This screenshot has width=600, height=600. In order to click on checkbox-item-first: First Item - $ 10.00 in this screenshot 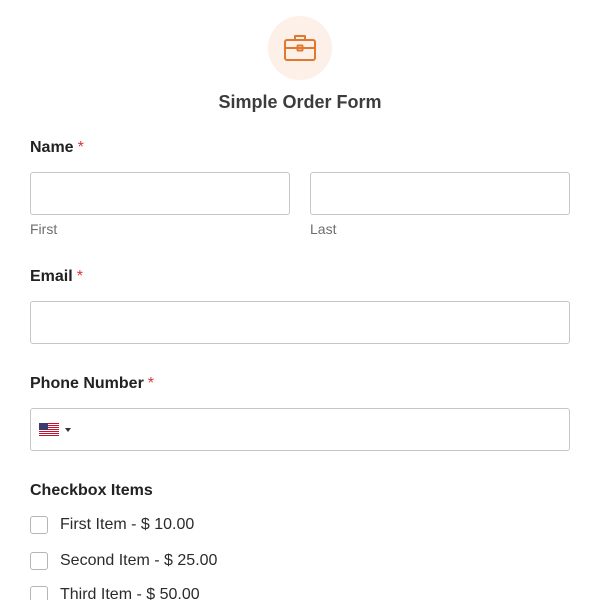, I will do `click(112, 525)`.